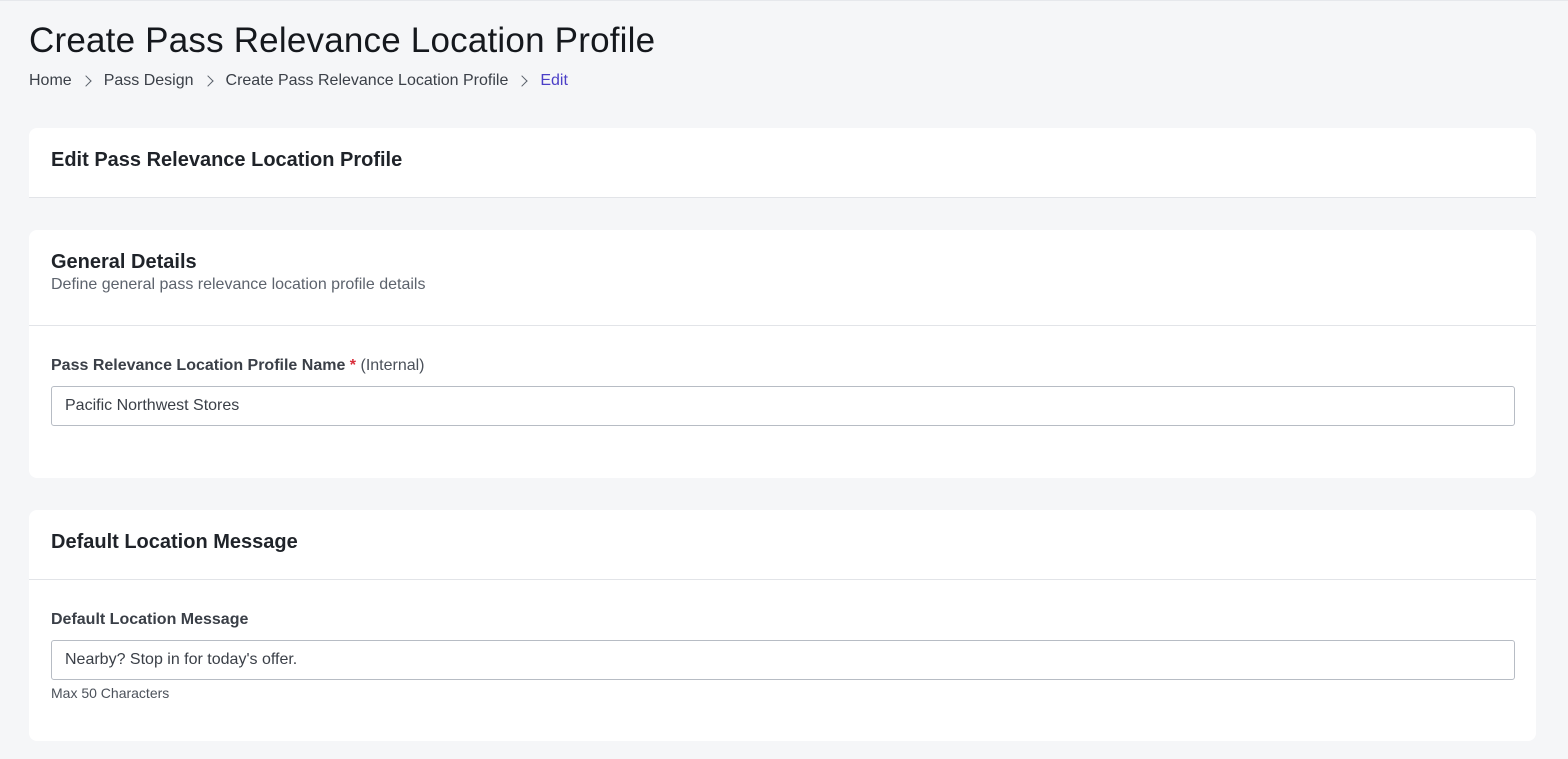 This screenshot has width=1568, height=759. What do you see at coordinates (392, 365) in the screenshot?
I see `internal-note: (Internal)` at bounding box center [392, 365].